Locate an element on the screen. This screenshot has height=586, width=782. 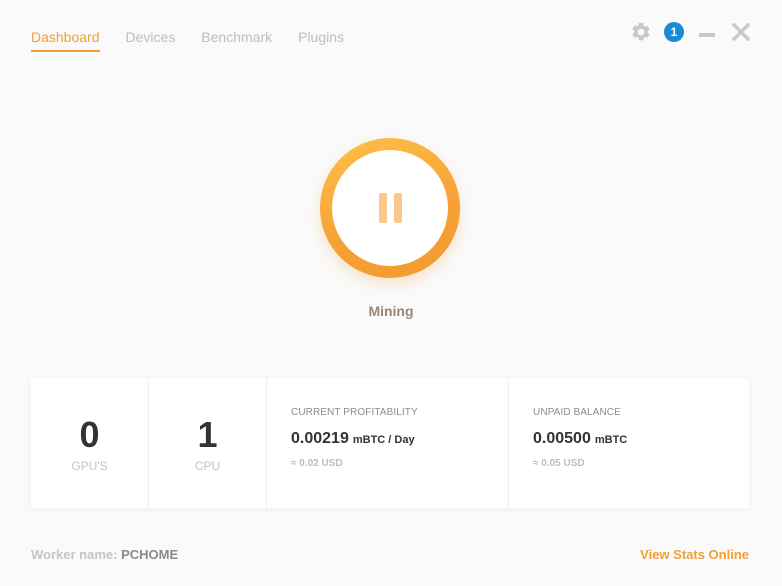
balance-cell: UNPAID BALANCE 0.00500 mBTC ≈ 0.05 USD is located at coordinates (629, 443).